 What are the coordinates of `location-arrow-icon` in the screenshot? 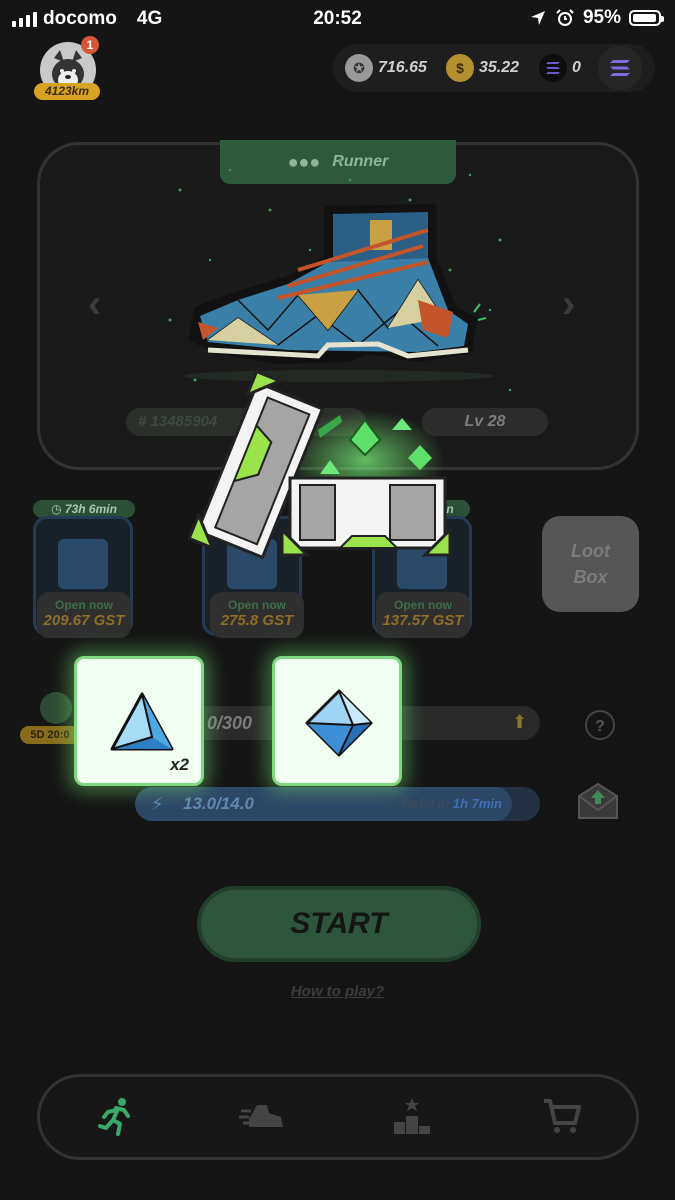 It's located at (537, 18).